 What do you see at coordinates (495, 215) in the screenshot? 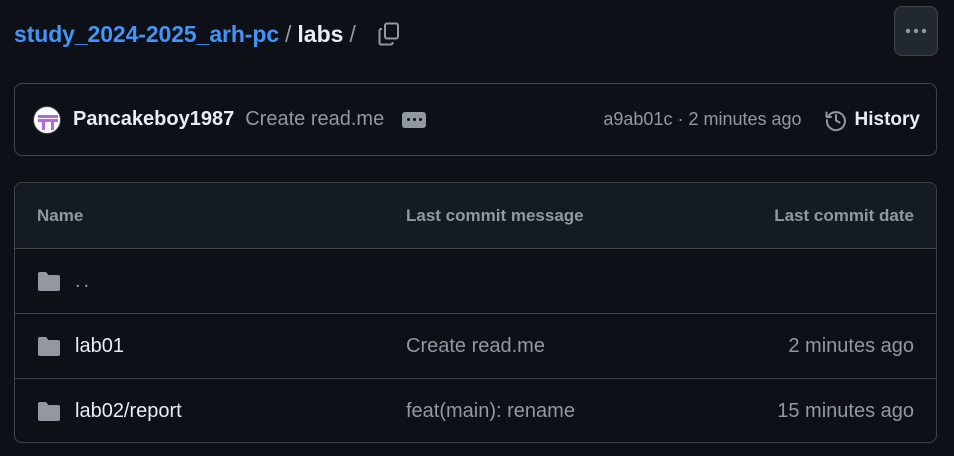
I see `column-header-message: Last commit message` at bounding box center [495, 215].